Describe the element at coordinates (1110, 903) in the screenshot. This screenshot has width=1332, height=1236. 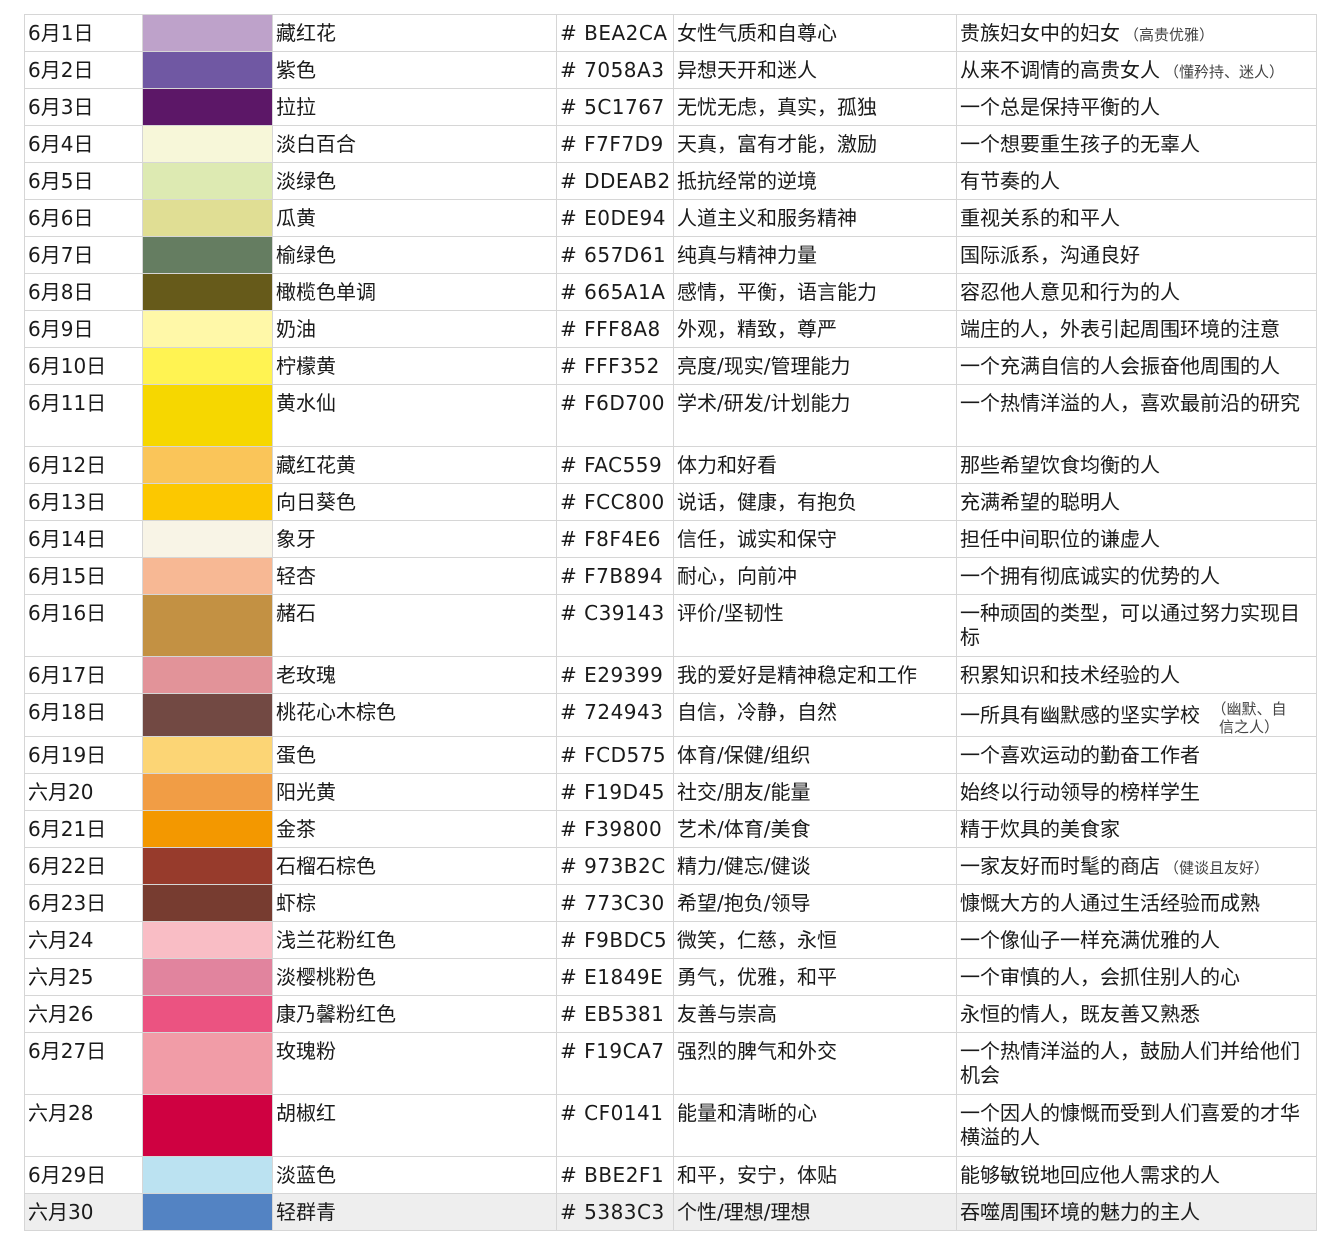
I see `description-text: 慷慨大方的人通过生活经验而成熟` at that location.